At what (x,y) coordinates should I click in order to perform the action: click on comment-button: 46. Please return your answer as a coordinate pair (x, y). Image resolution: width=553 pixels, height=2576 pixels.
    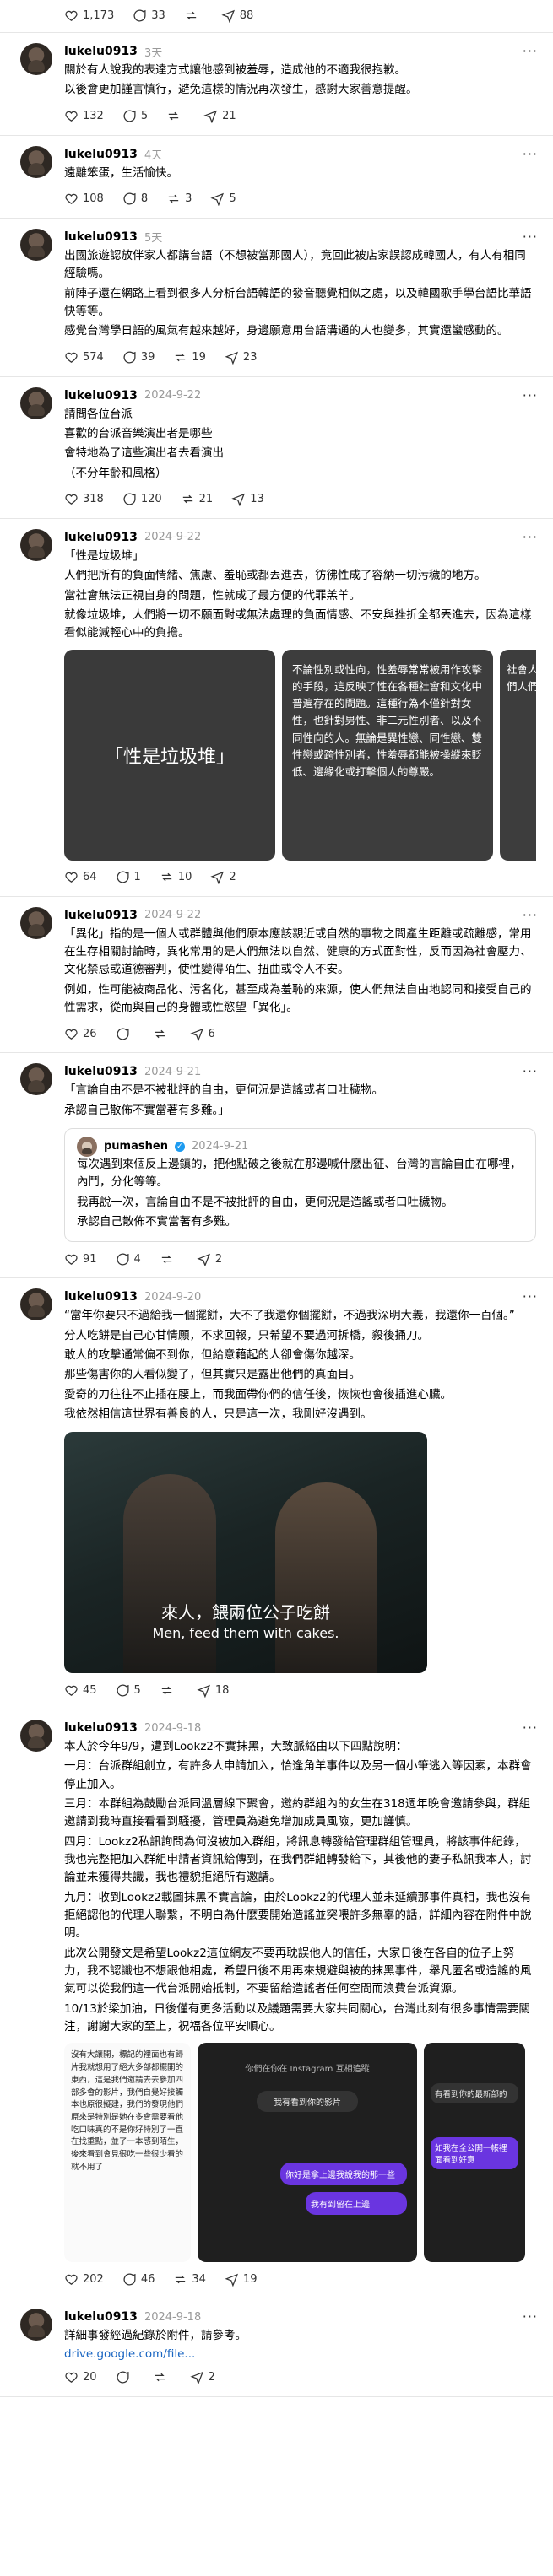
    Looking at the image, I should click on (138, 2279).